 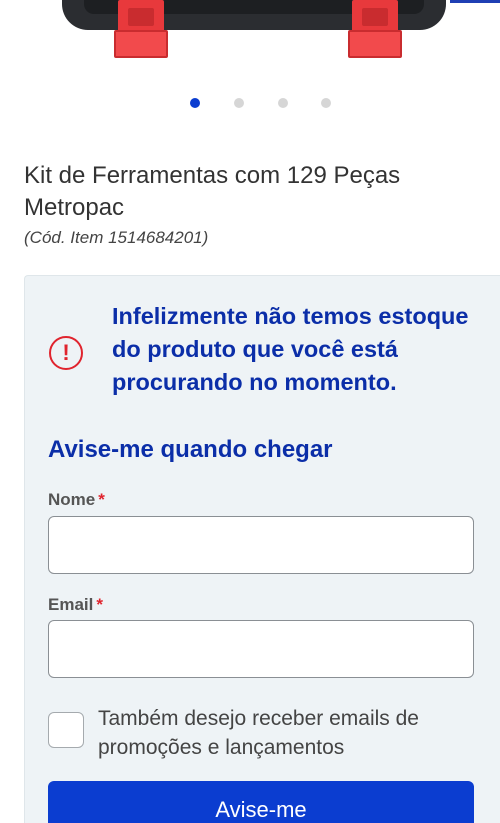 I want to click on notify-submit-button: Avise-me, so click(x=261, y=802).